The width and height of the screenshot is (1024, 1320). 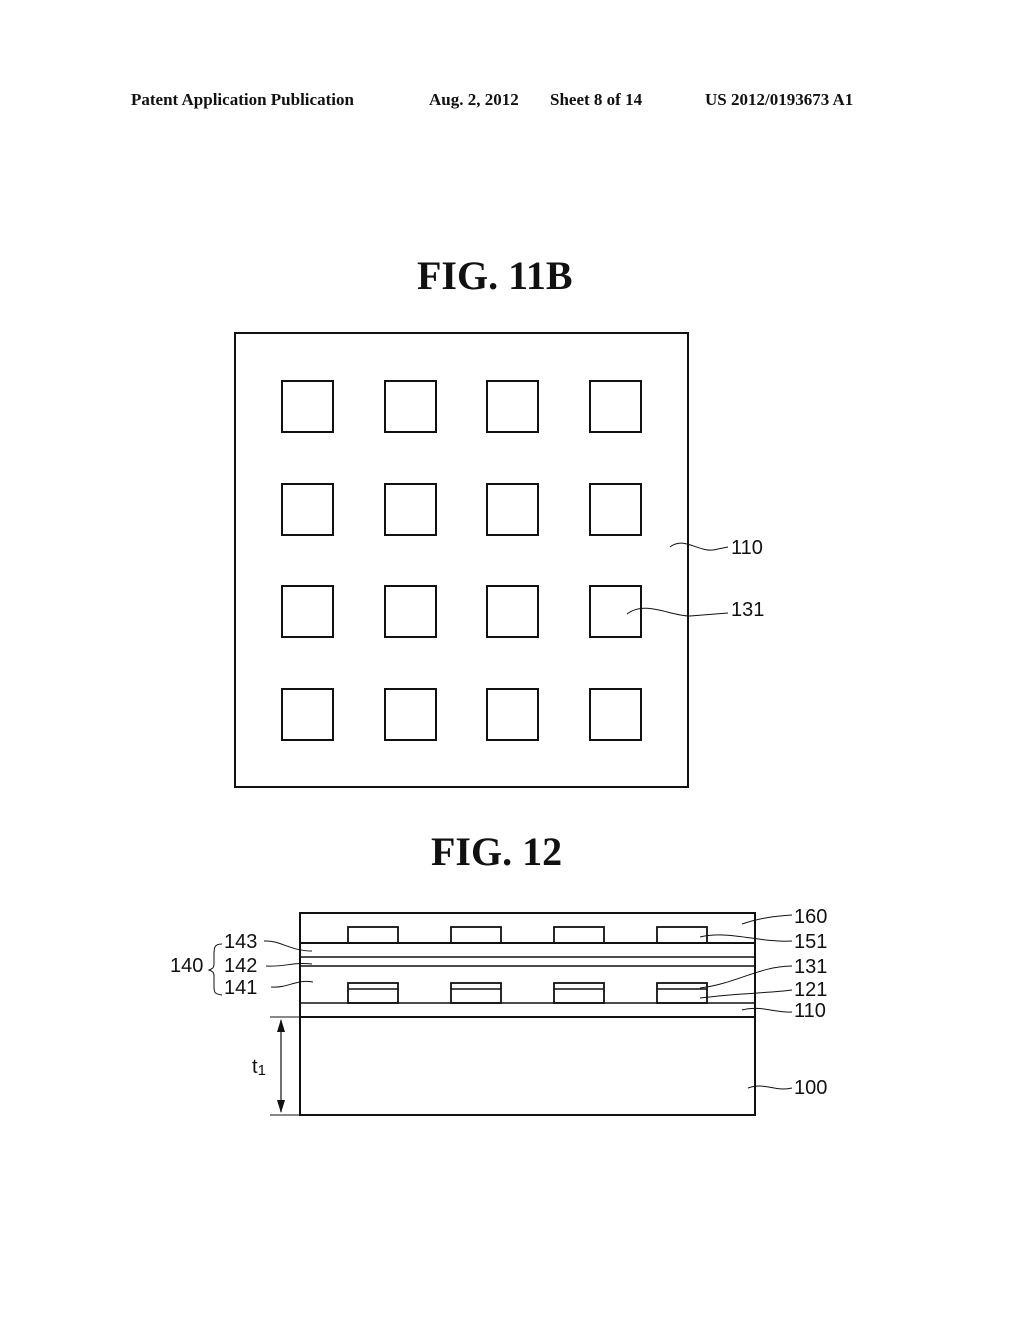 What do you see at coordinates (747, 610) in the screenshot?
I see `label-131: 131` at bounding box center [747, 610].